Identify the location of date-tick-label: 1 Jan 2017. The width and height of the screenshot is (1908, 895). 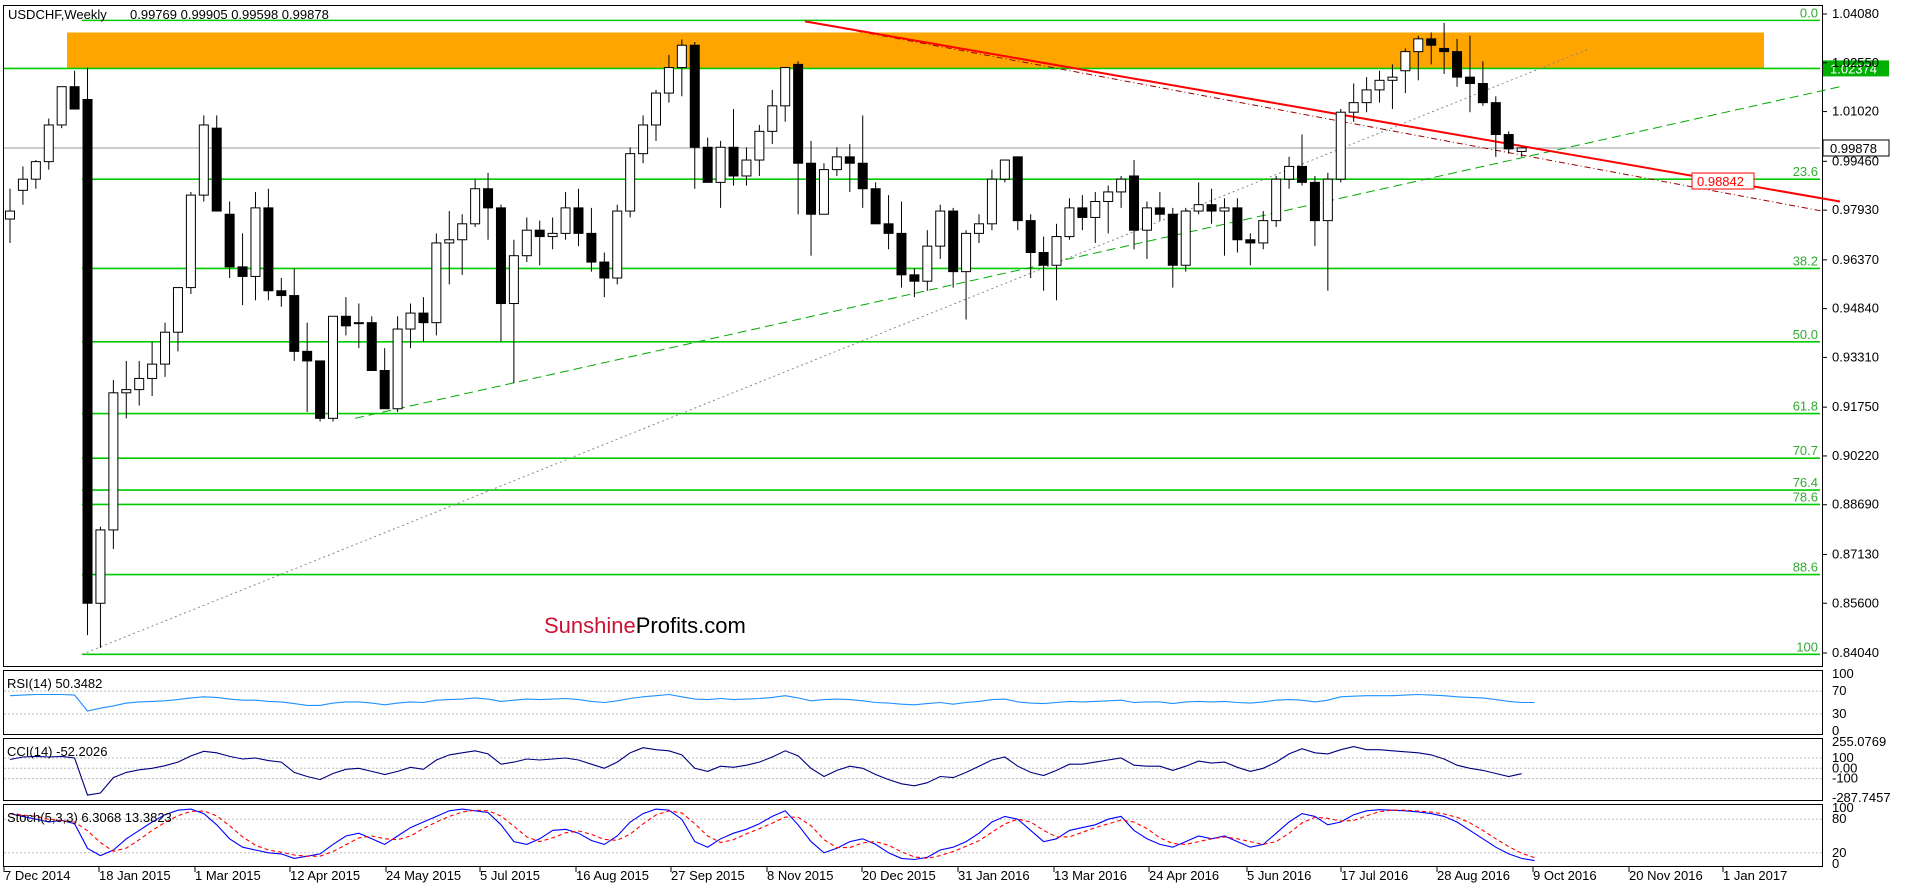
(1755, 875).